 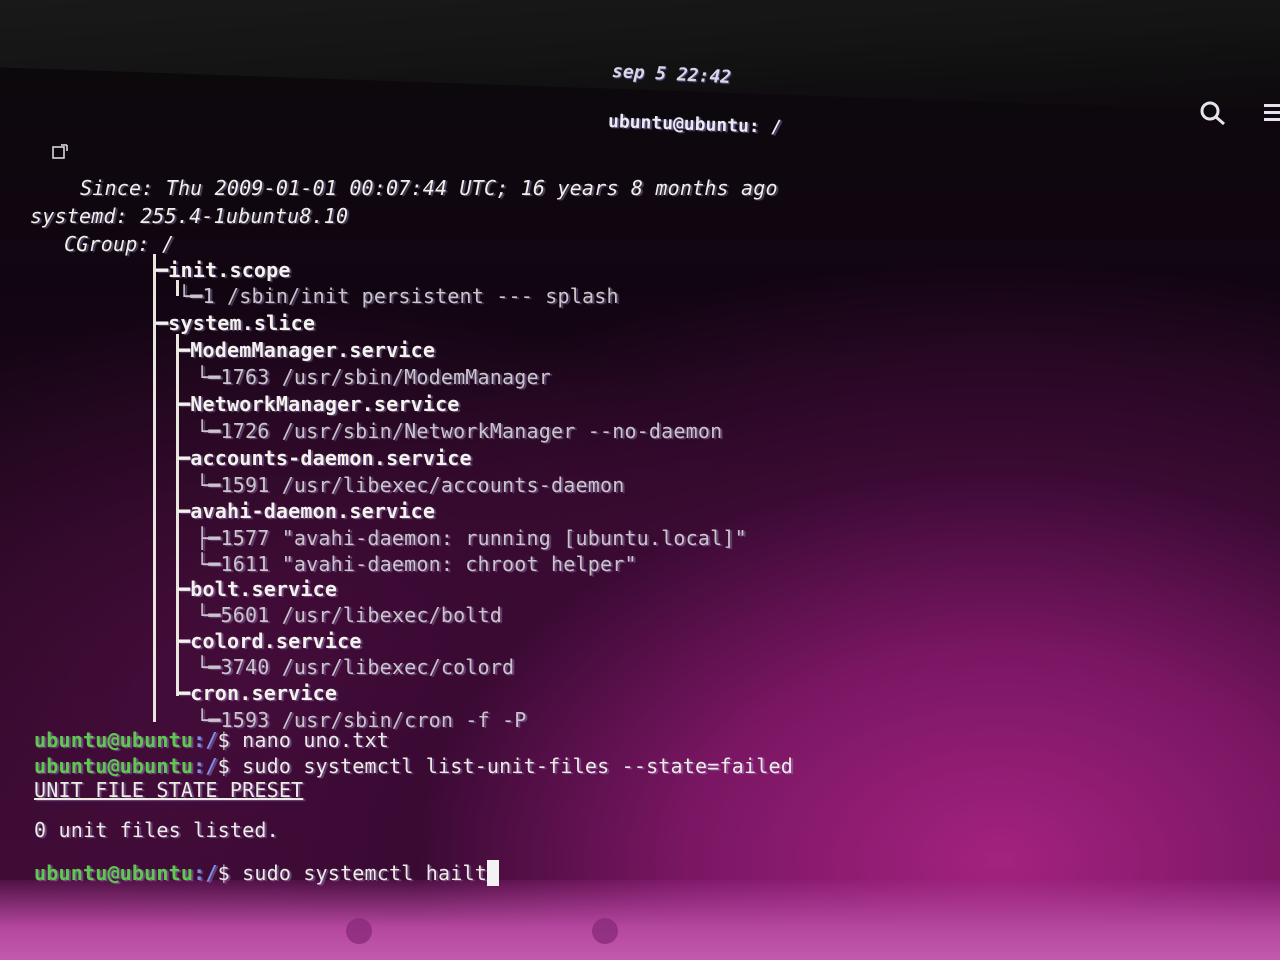 I want to click on cgroup-unit: ━accounts-daemon.service, so click(x=325, y=458).